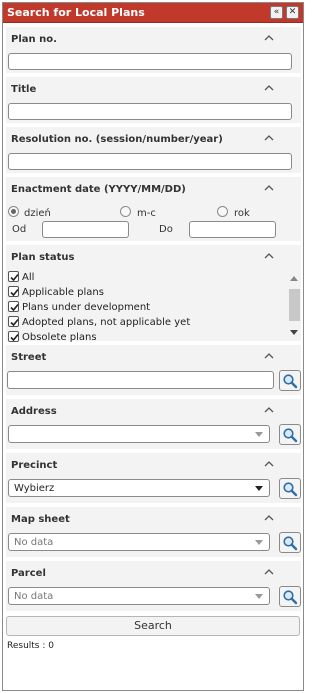 The height and width of the screenshot is (693, 320). I want to click on close-icon: ✕, so click(292, 12).